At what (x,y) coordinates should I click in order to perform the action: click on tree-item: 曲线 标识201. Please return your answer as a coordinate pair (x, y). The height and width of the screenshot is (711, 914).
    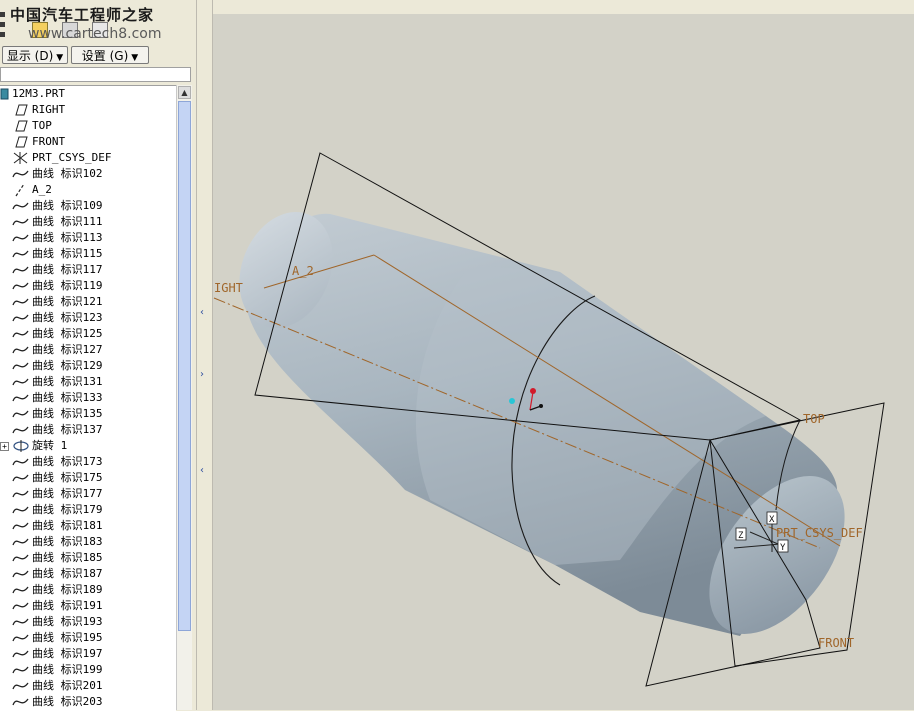
    Looking at the image, I should click on (88, 686).